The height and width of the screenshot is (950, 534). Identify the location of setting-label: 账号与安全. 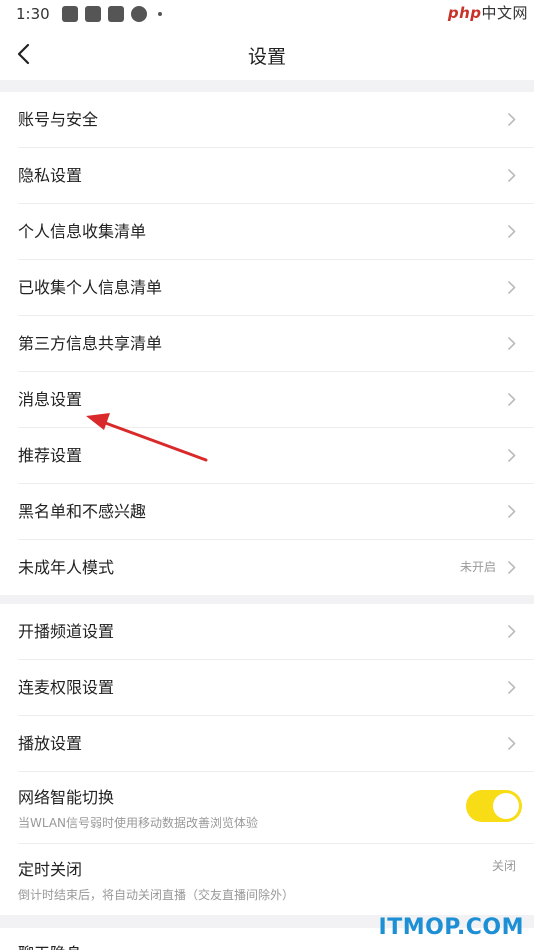
(58, 119).